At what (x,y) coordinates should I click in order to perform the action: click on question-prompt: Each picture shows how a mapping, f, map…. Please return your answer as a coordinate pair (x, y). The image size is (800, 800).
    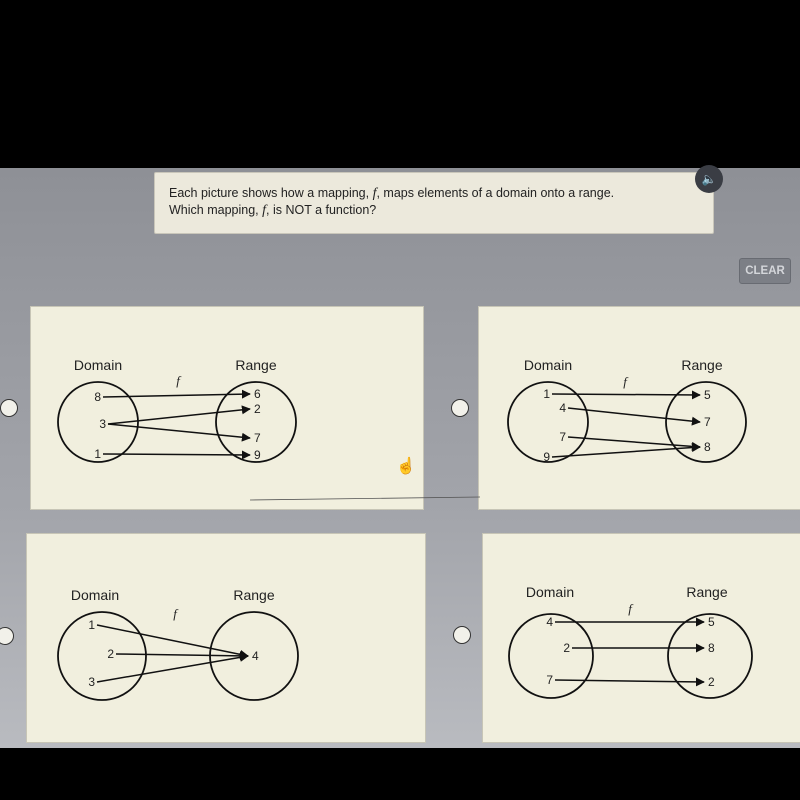
    Looking at the image, I should click on (434, 203).